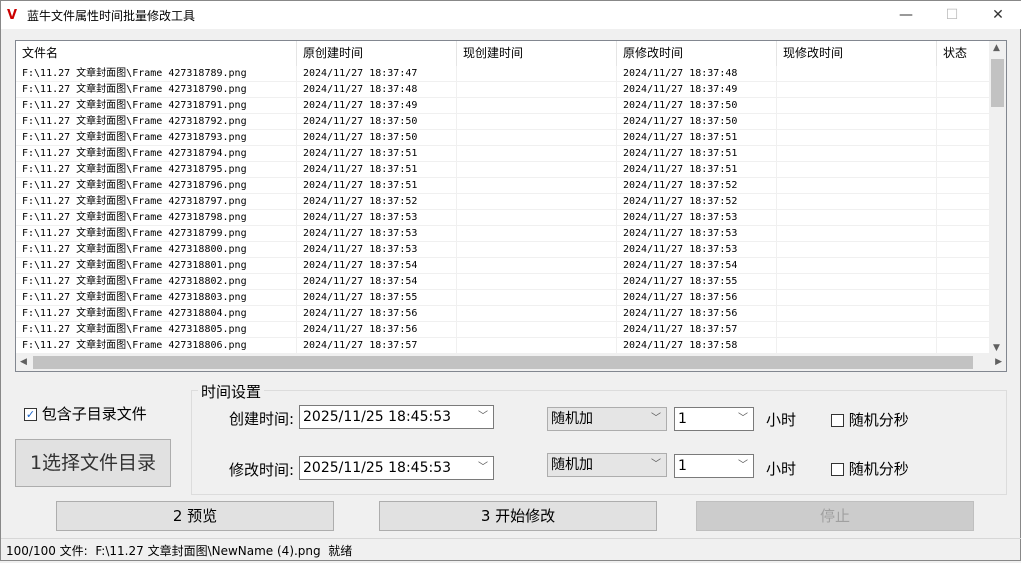 The image size is (1021, 563). I want to click on table-cell: 2024/11/27 18:37:48, so click(377, 90).